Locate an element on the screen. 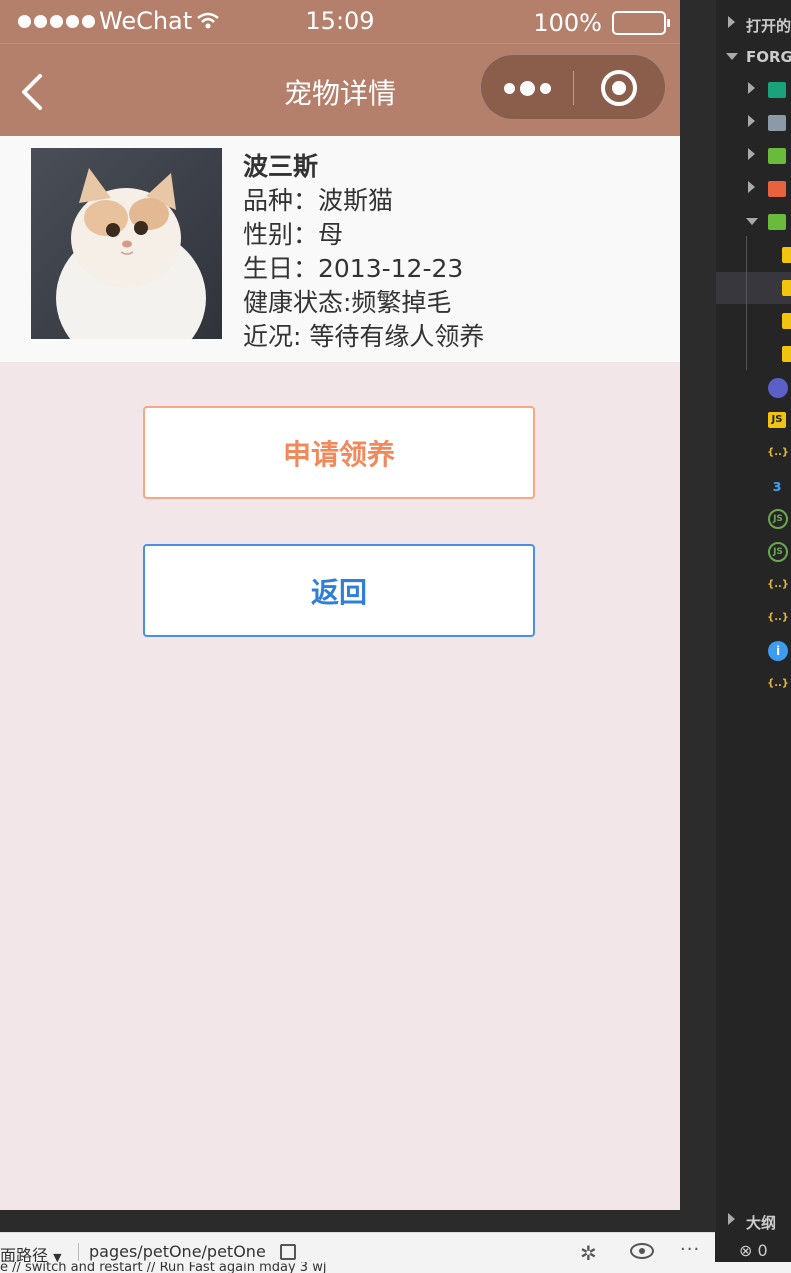 The height and width of the screenshot is (1273, 791). preview-eye-icon is located at coordinates (642, 1251).